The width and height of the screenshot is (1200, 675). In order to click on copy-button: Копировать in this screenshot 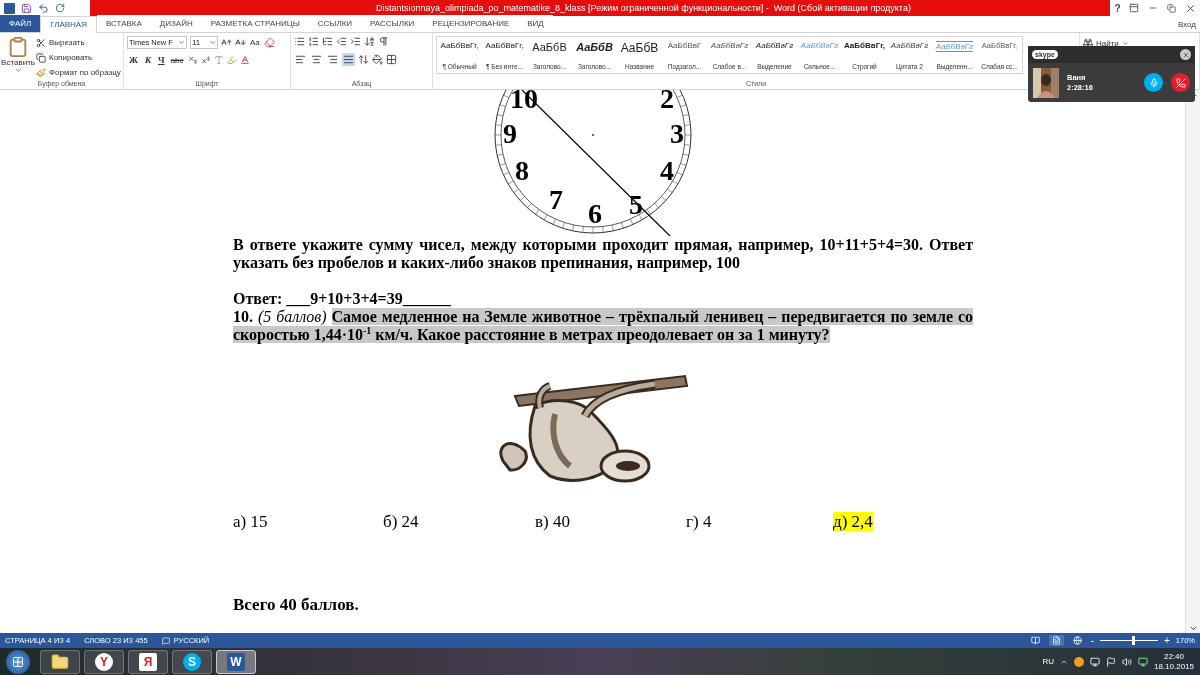, I will do `click(78, 57)`.